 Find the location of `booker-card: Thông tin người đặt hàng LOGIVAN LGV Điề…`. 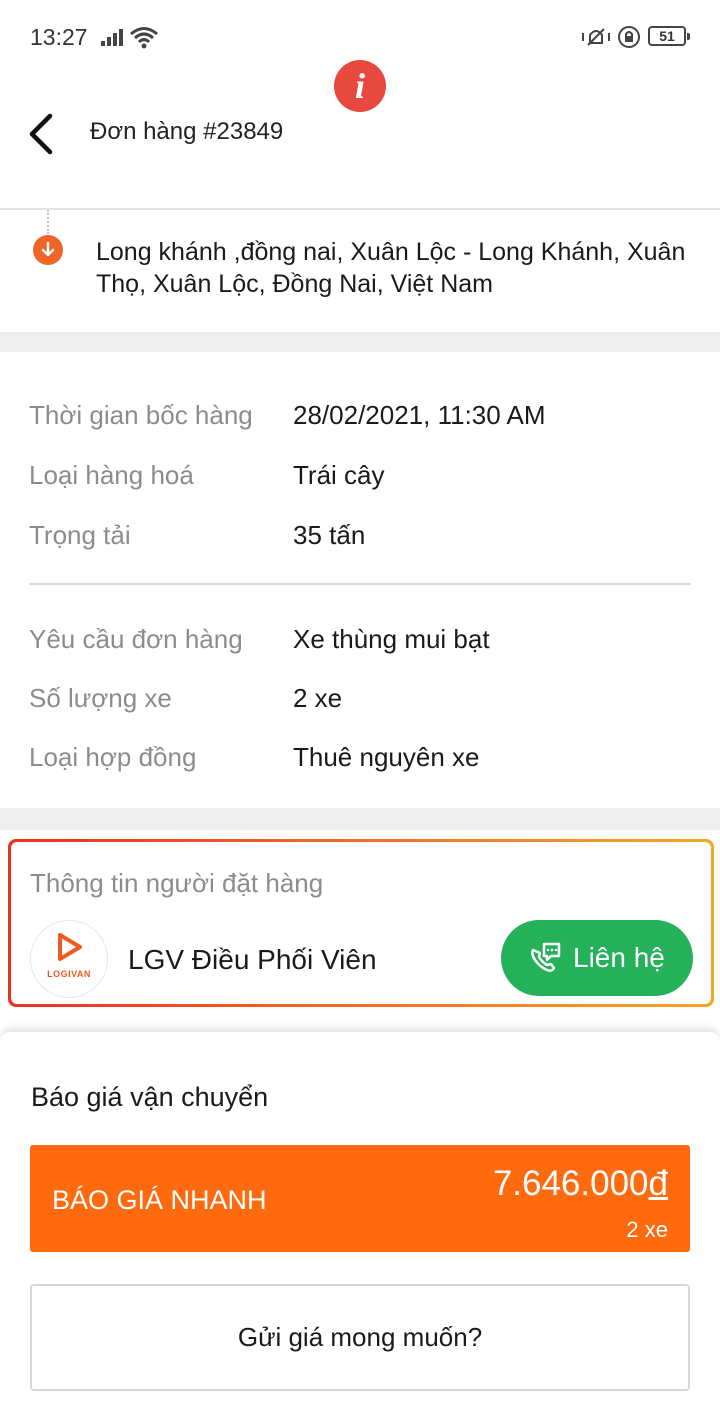

booker-card: Thông tin người đặt hàng LOGIVAN LGV Điề… is located at coordinates (361, 923).